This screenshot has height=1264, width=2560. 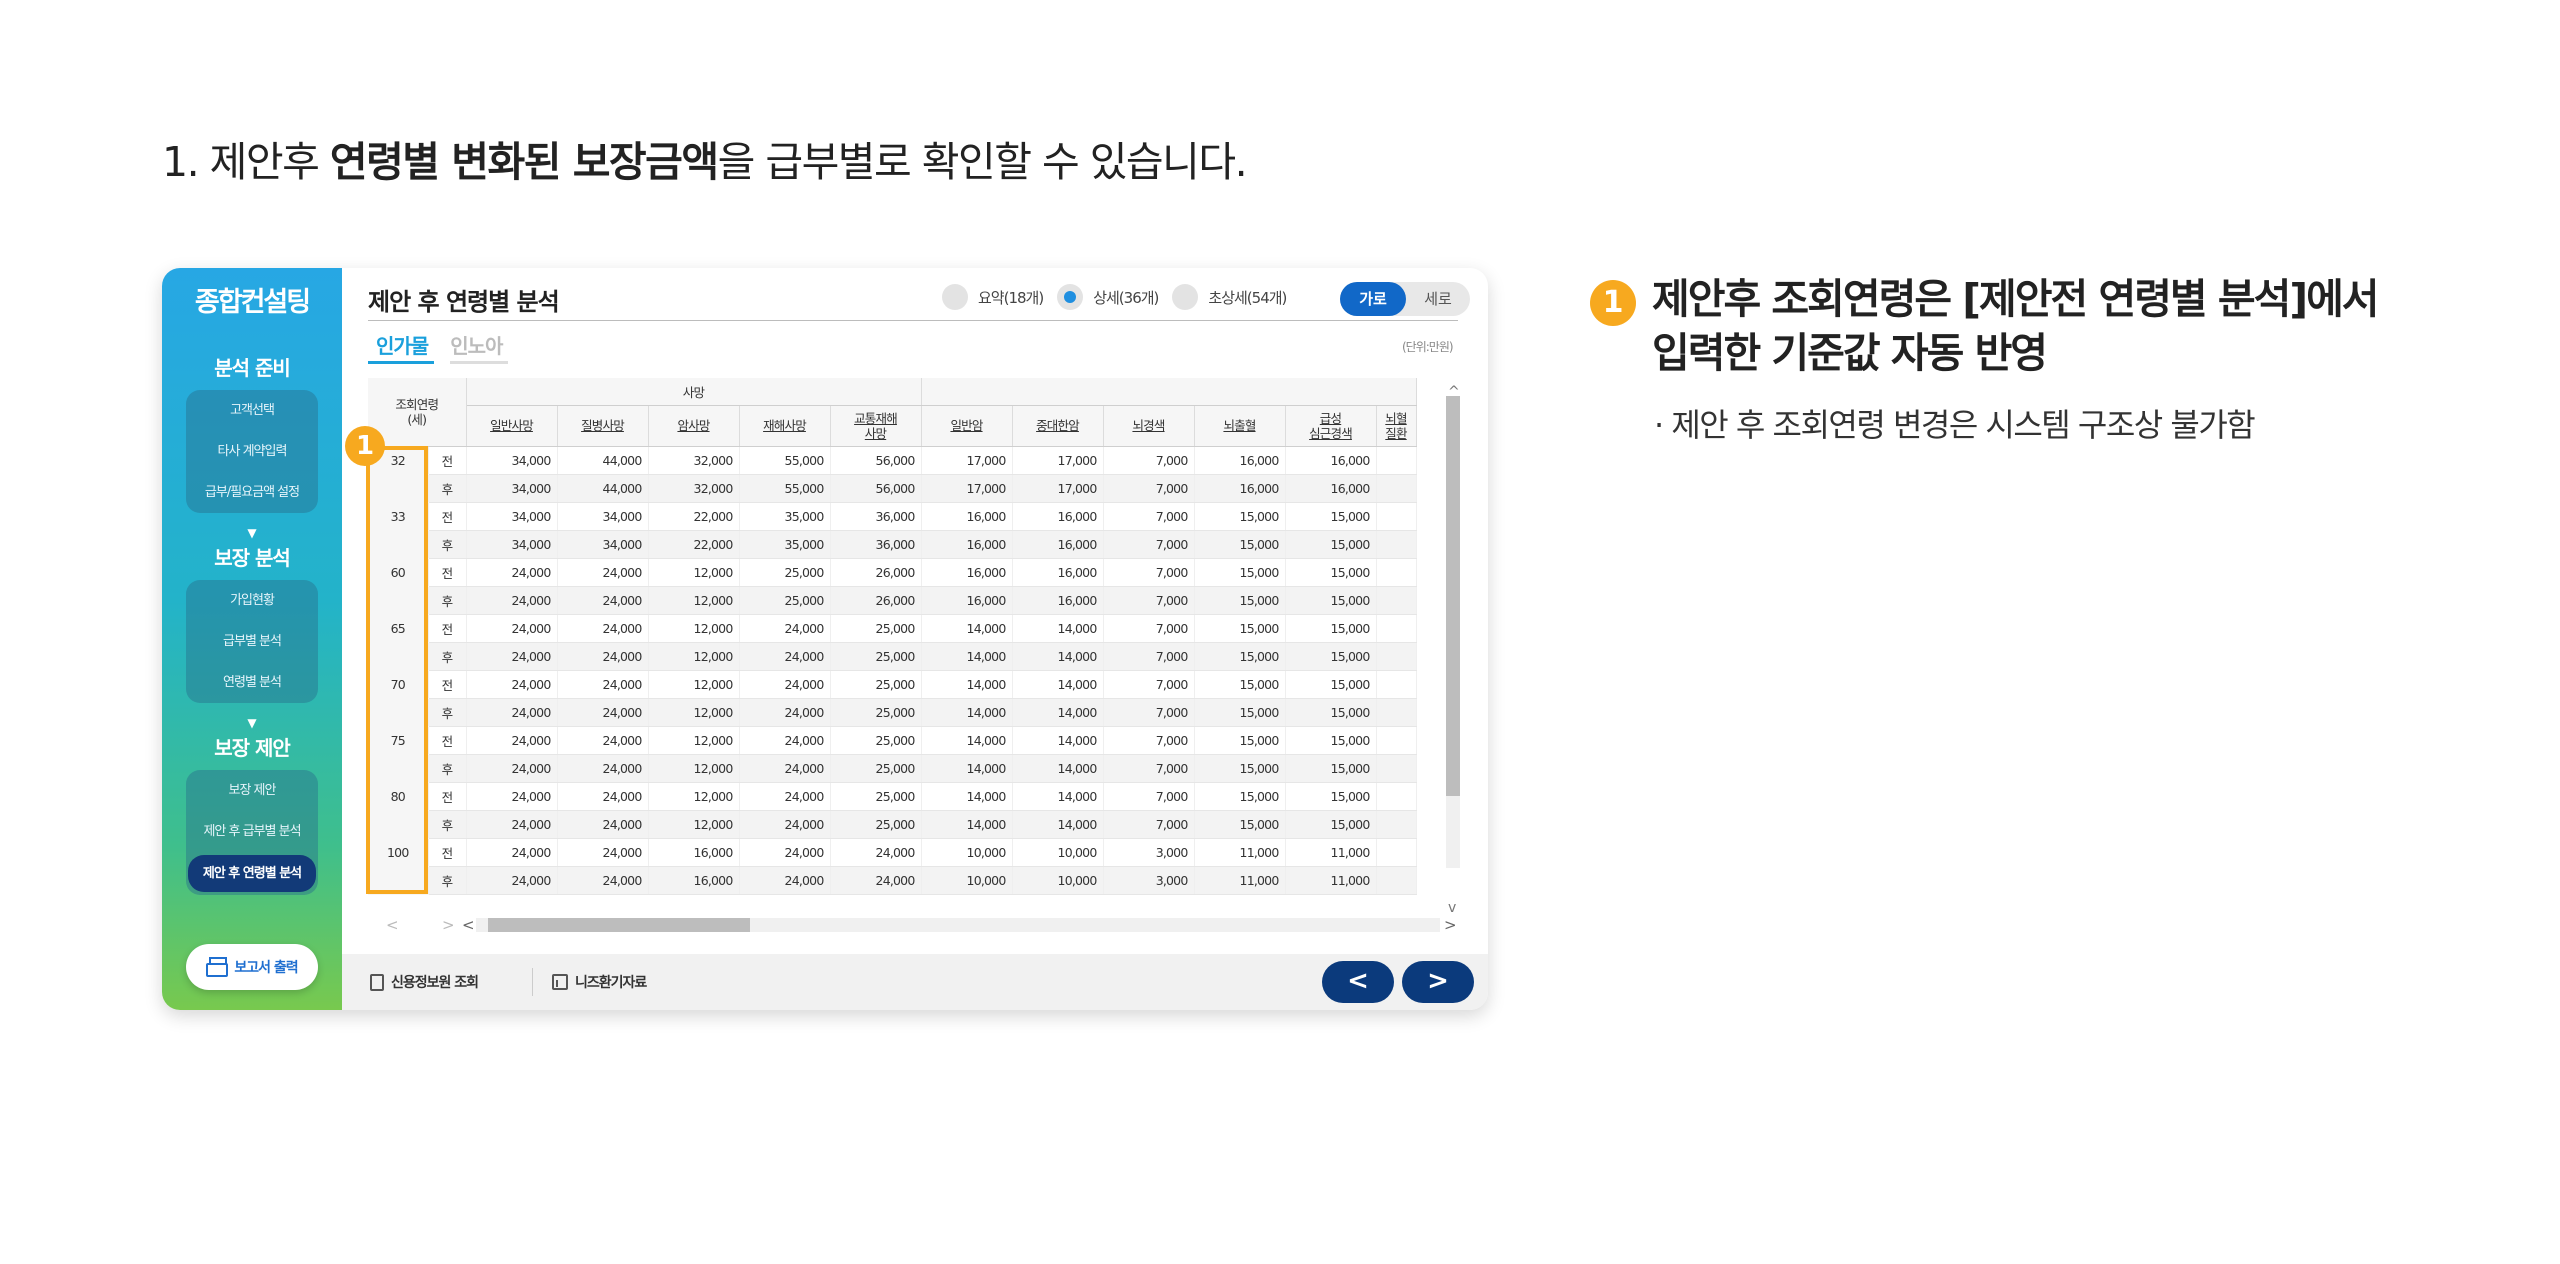 I want to click on vertical-scrollbar, so click(x=1453, y=632).